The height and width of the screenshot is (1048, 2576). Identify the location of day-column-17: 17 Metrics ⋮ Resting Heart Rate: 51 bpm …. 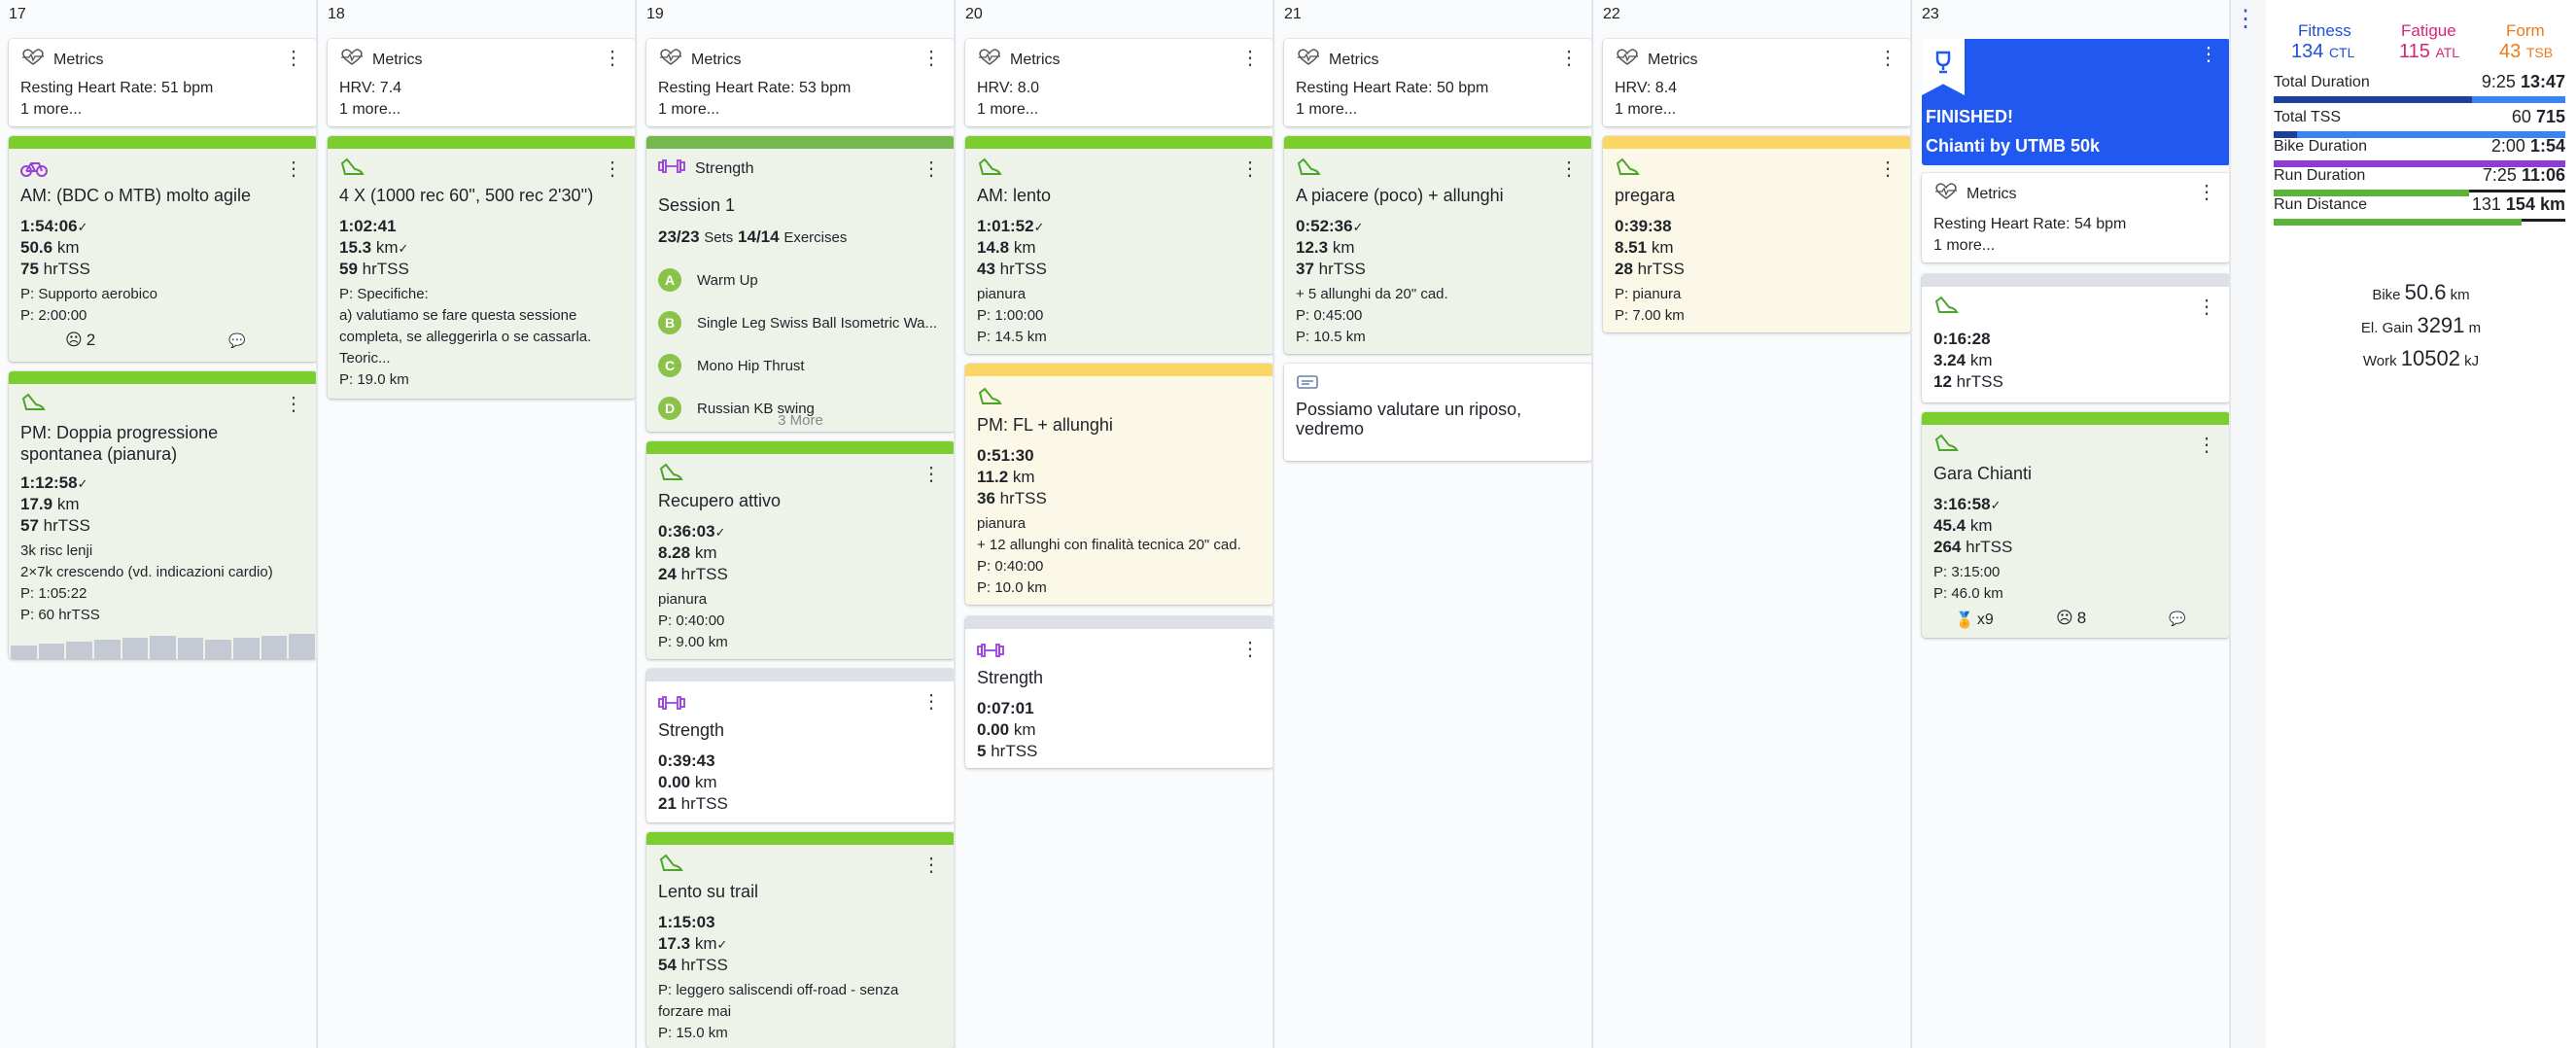
(159, 524).